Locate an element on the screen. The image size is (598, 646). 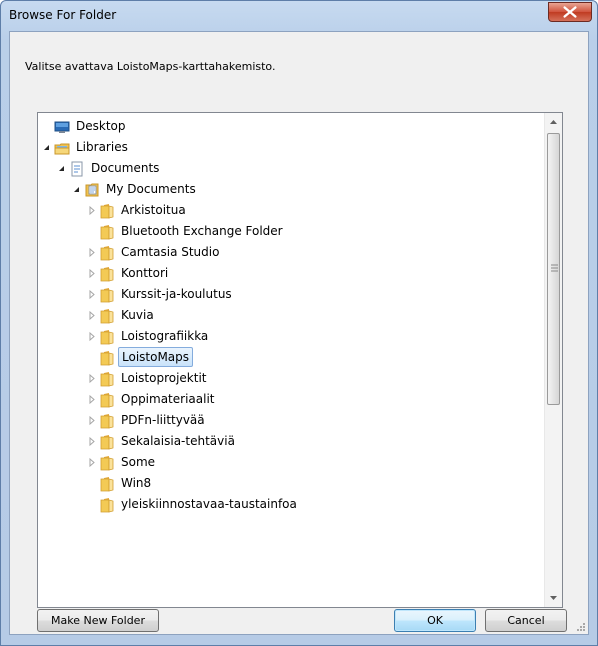
arrow-down-icon is located at coordinates (553, 598).